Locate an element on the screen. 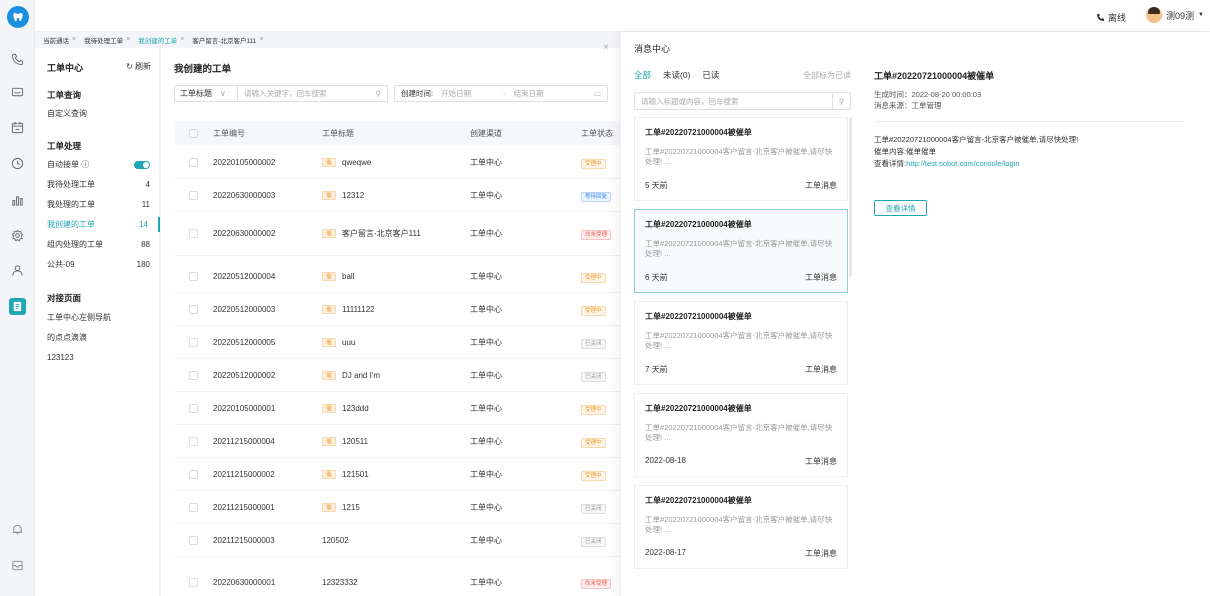  view-detail-button: 查看详情 is located at coordinates (900, 208).